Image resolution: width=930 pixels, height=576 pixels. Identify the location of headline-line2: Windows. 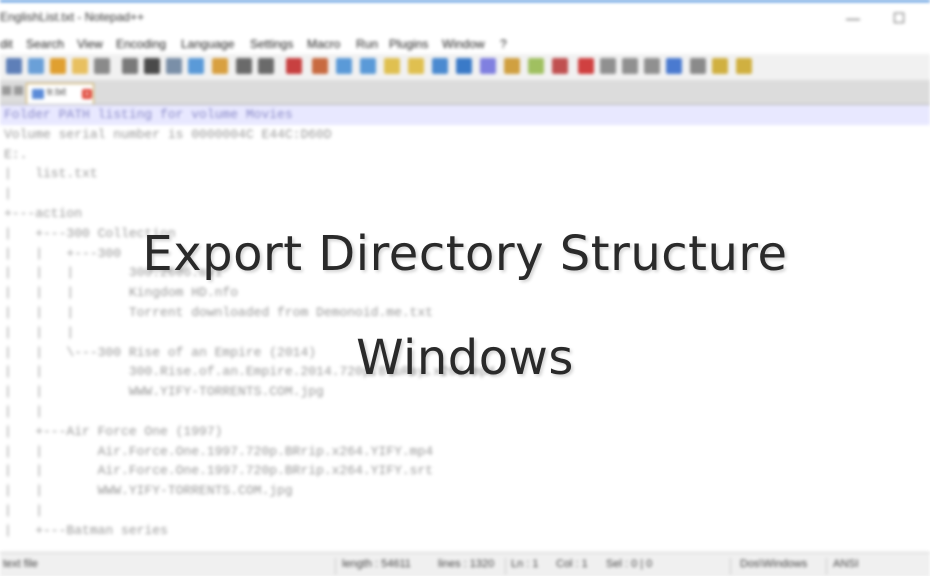
(465, 358).